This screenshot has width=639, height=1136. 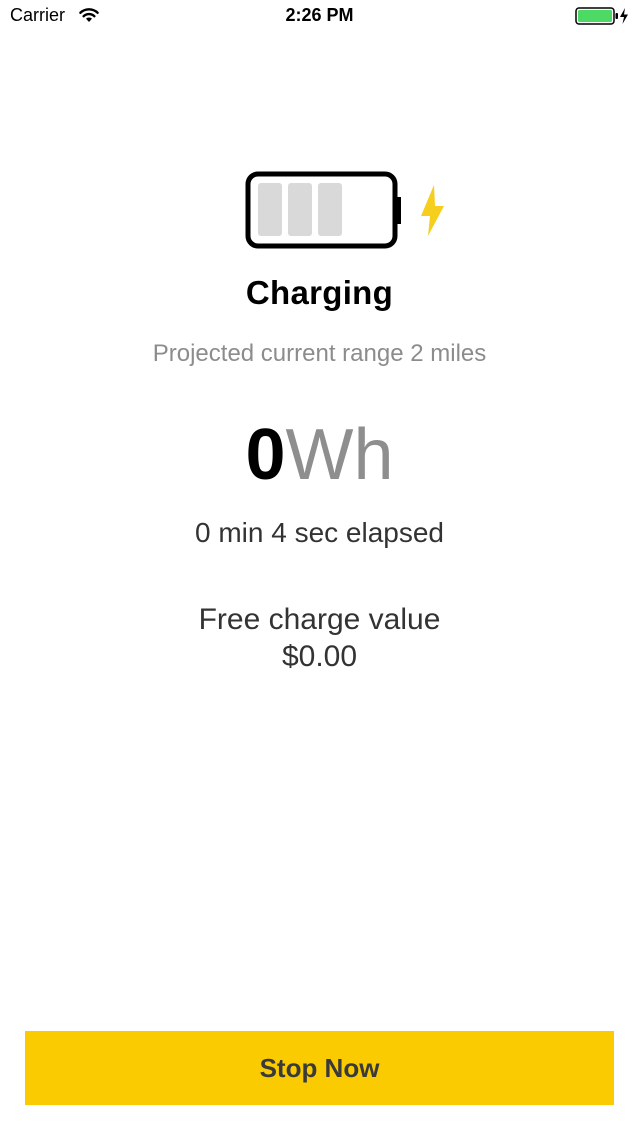 I want to click on status-bar: Carrier 2:26 PM, so click(x=319, y=17).